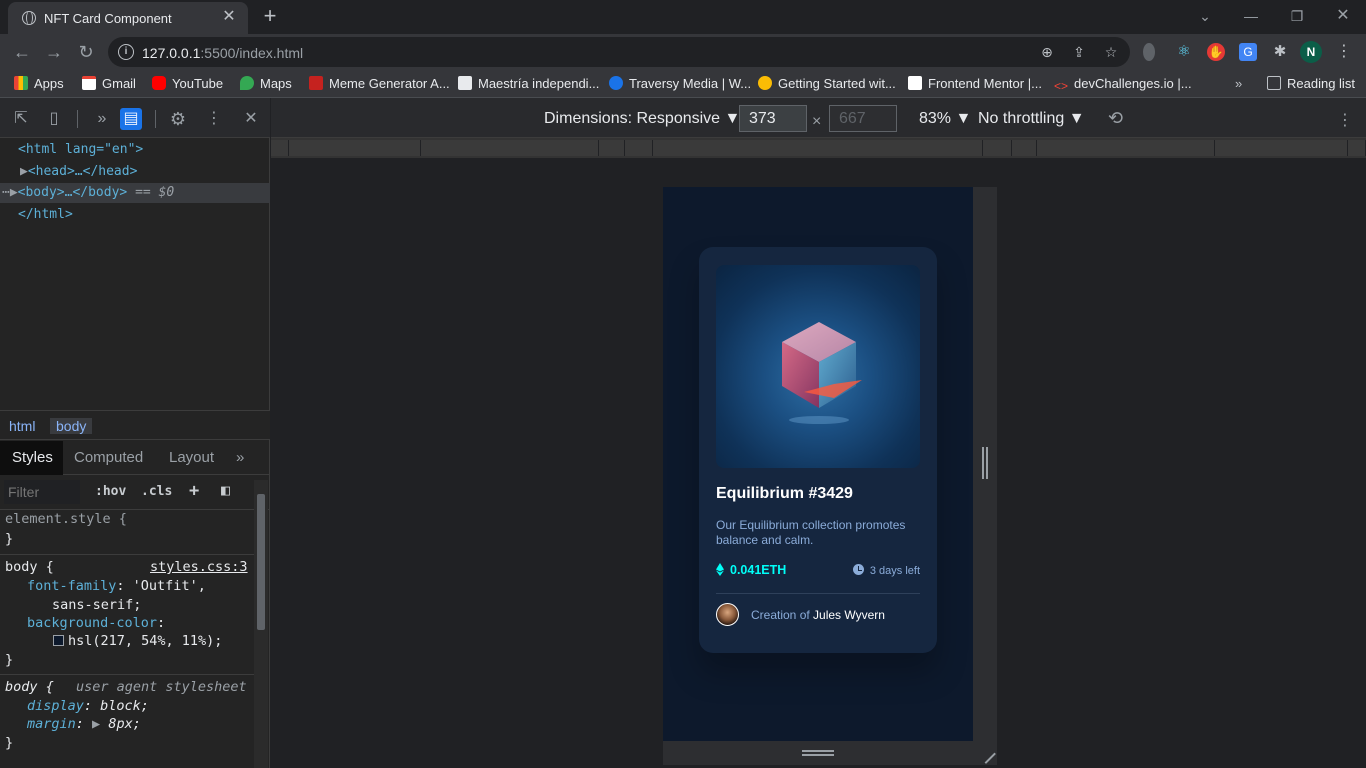 The width and height of the screenshot is (1366, 768). Describe the element at coordinates (178, 119) in the screenshot. I see `settings-gear-icon: ⚙` at that location.